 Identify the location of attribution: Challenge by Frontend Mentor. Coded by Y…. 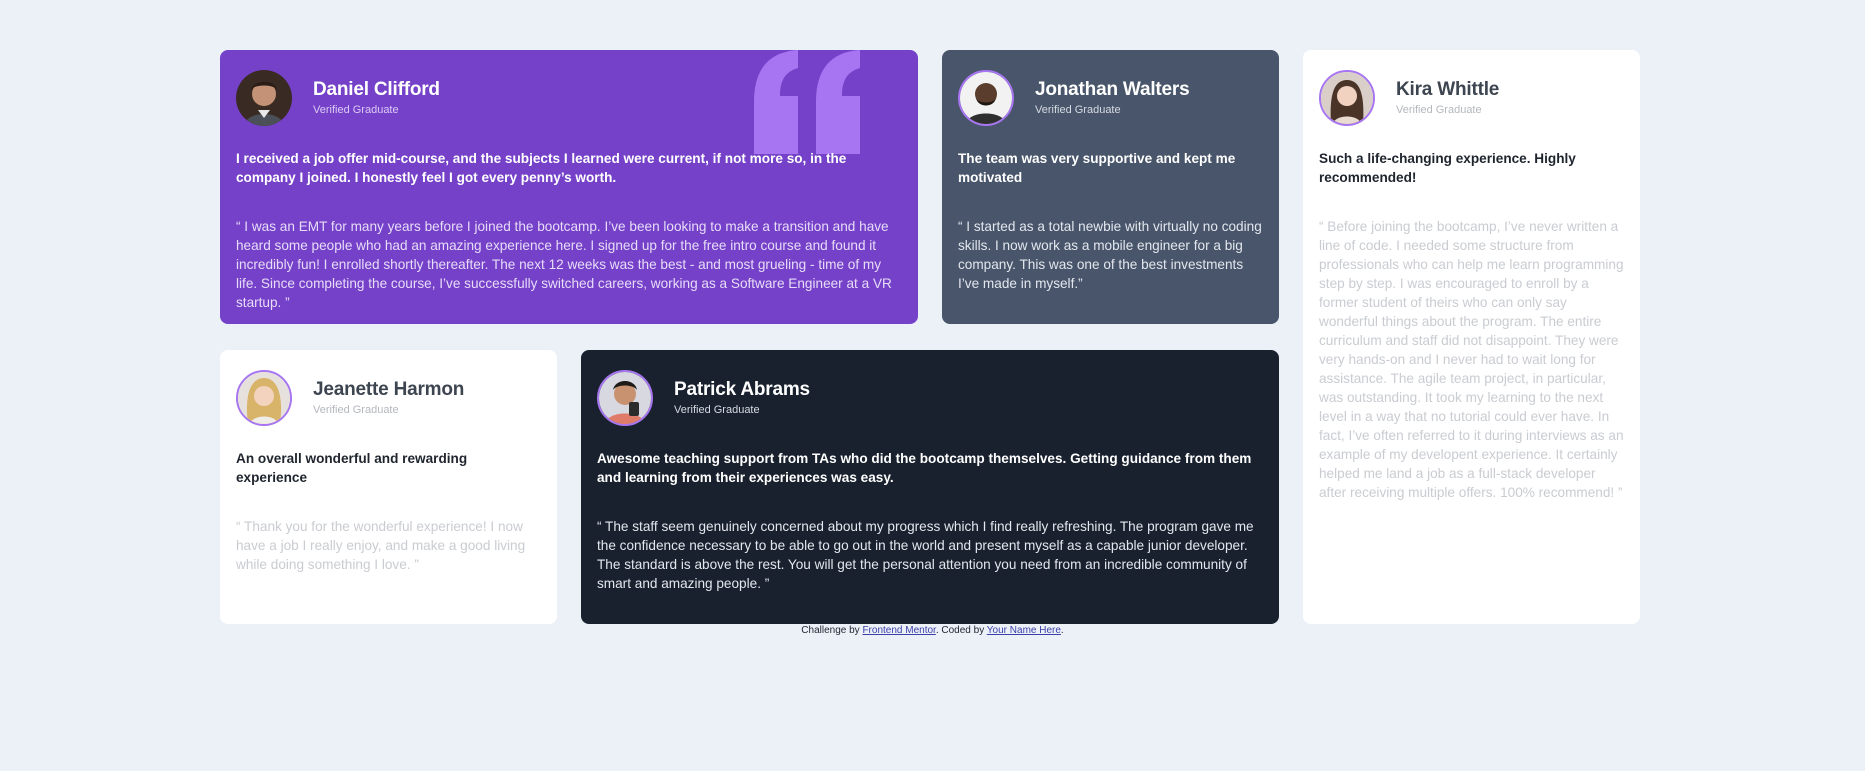
(932, 631).